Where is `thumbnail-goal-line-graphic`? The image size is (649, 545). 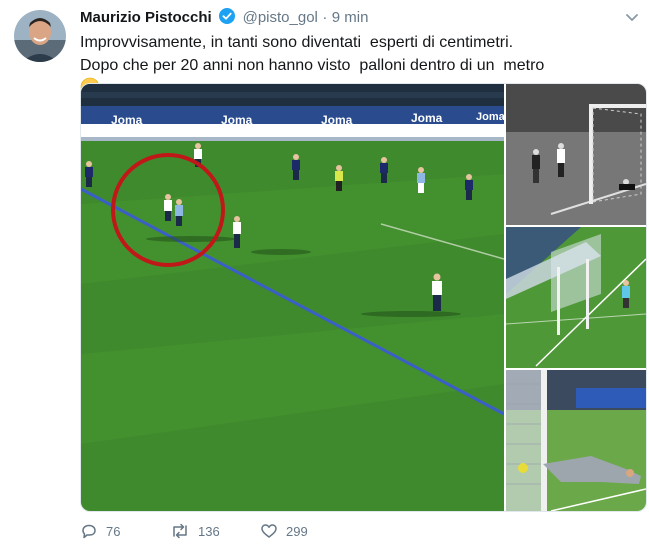
thumbnail-goal-line-graphic is located at coordinates (575, 297).